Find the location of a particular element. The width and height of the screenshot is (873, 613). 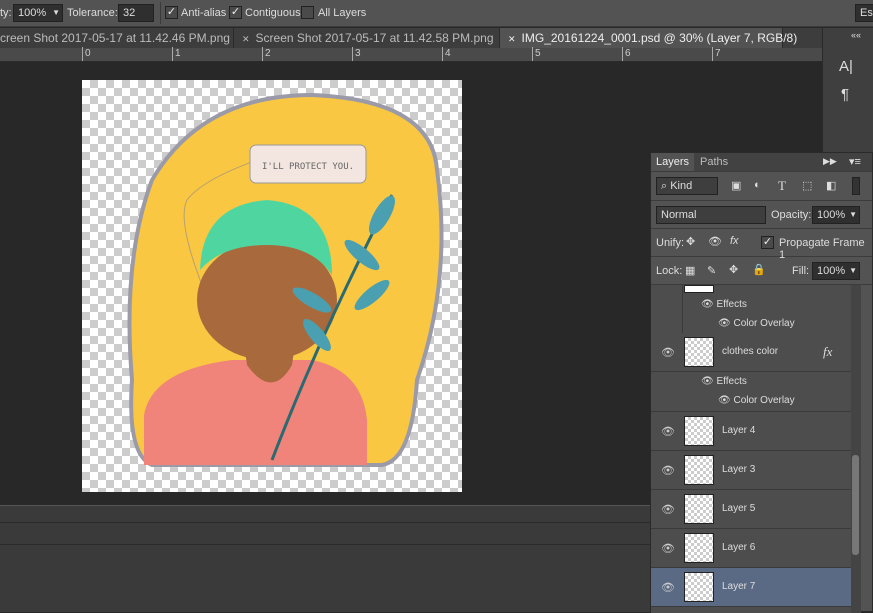

lock-all-icon: 🔒 is located at coordinates (759, 269).